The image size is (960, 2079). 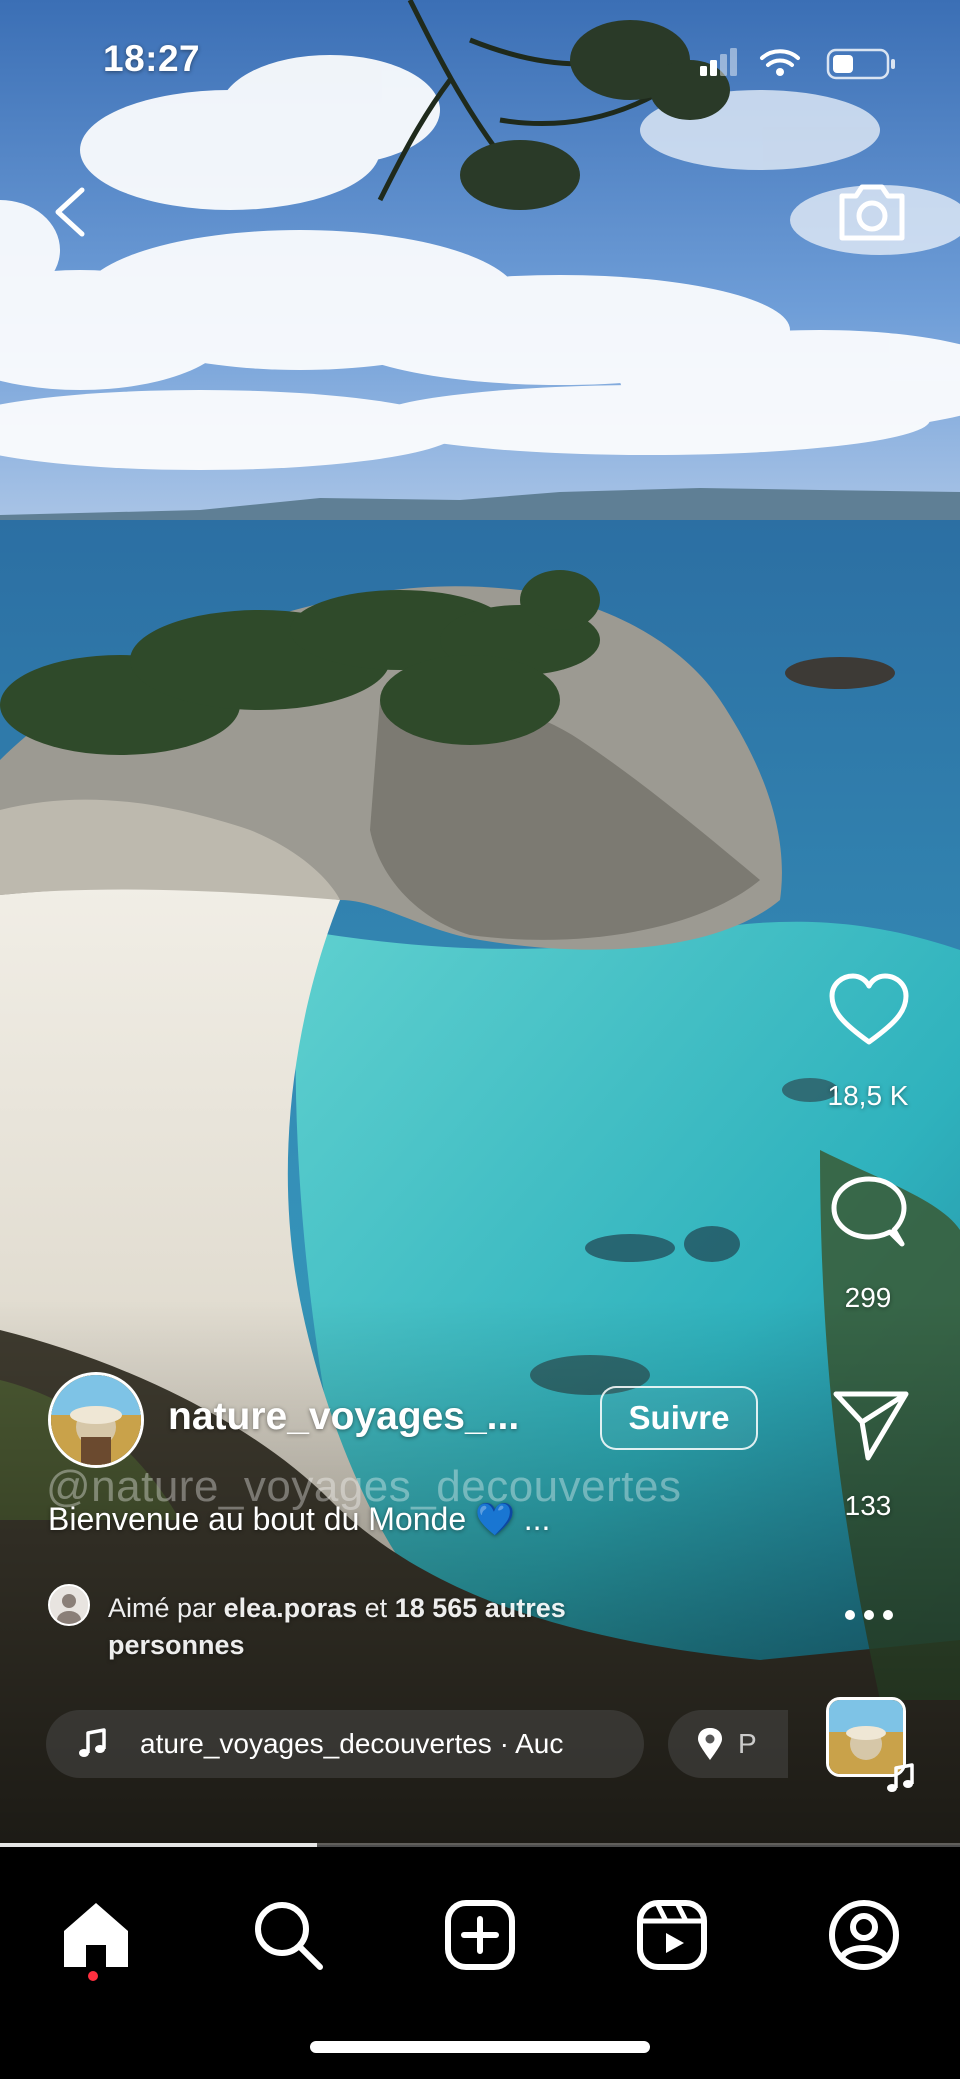 I want to click on camera-button, so click(x=872, y=211).